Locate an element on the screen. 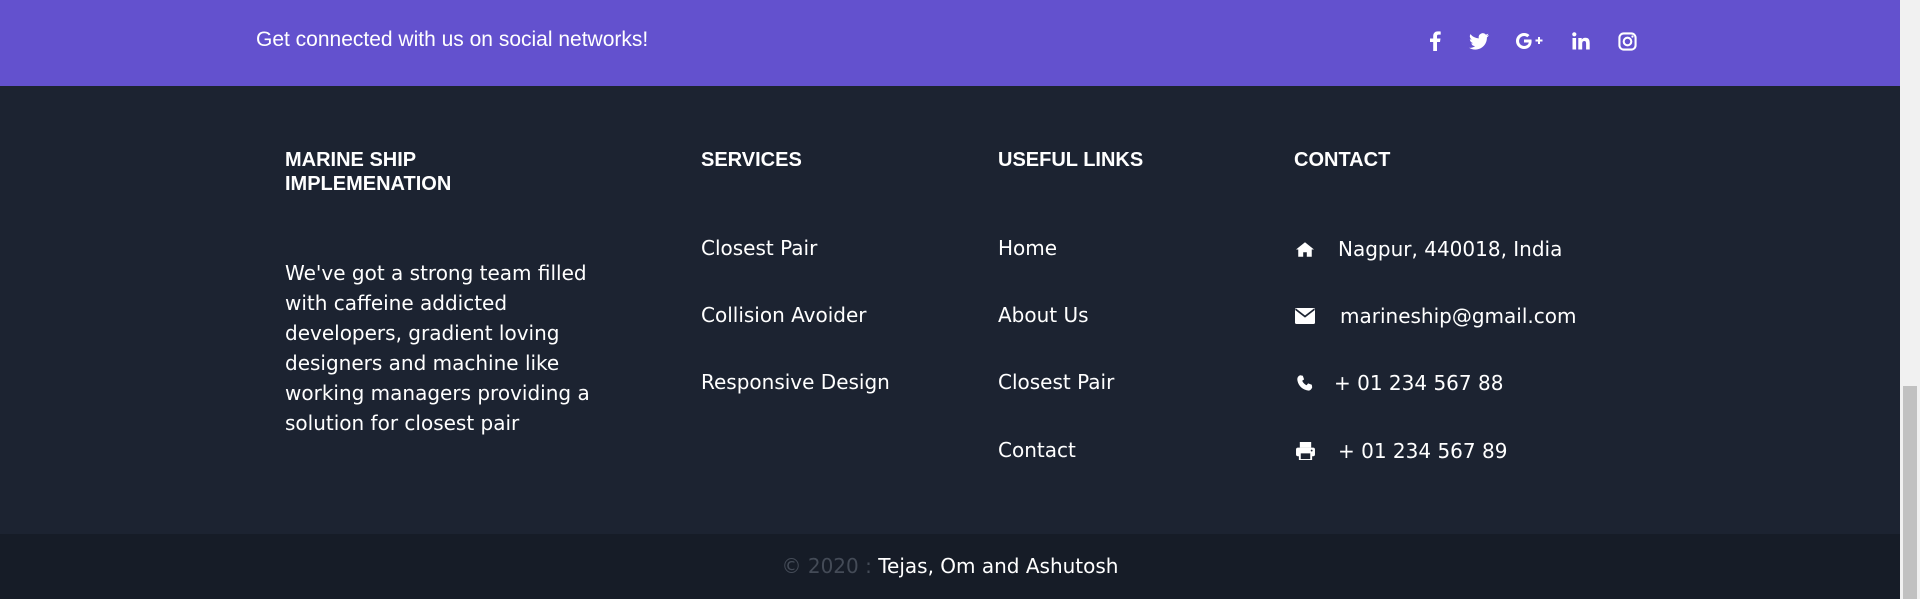  contact-address-text: Nagpur, 440018, India is located at coordinates (1450, 249).